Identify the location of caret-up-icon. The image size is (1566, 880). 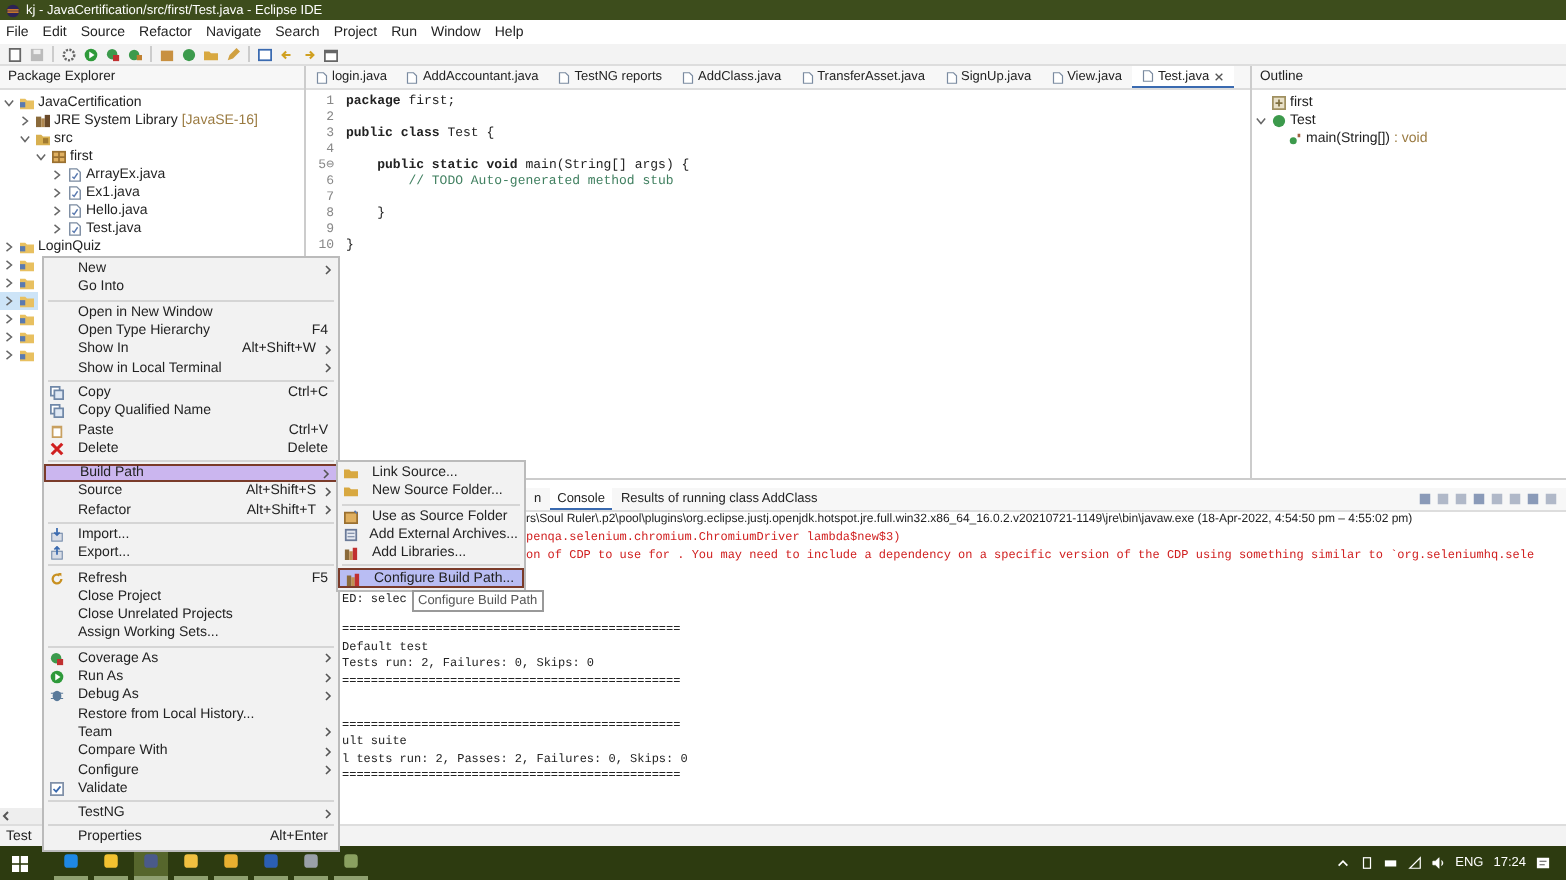
(1342, 863).